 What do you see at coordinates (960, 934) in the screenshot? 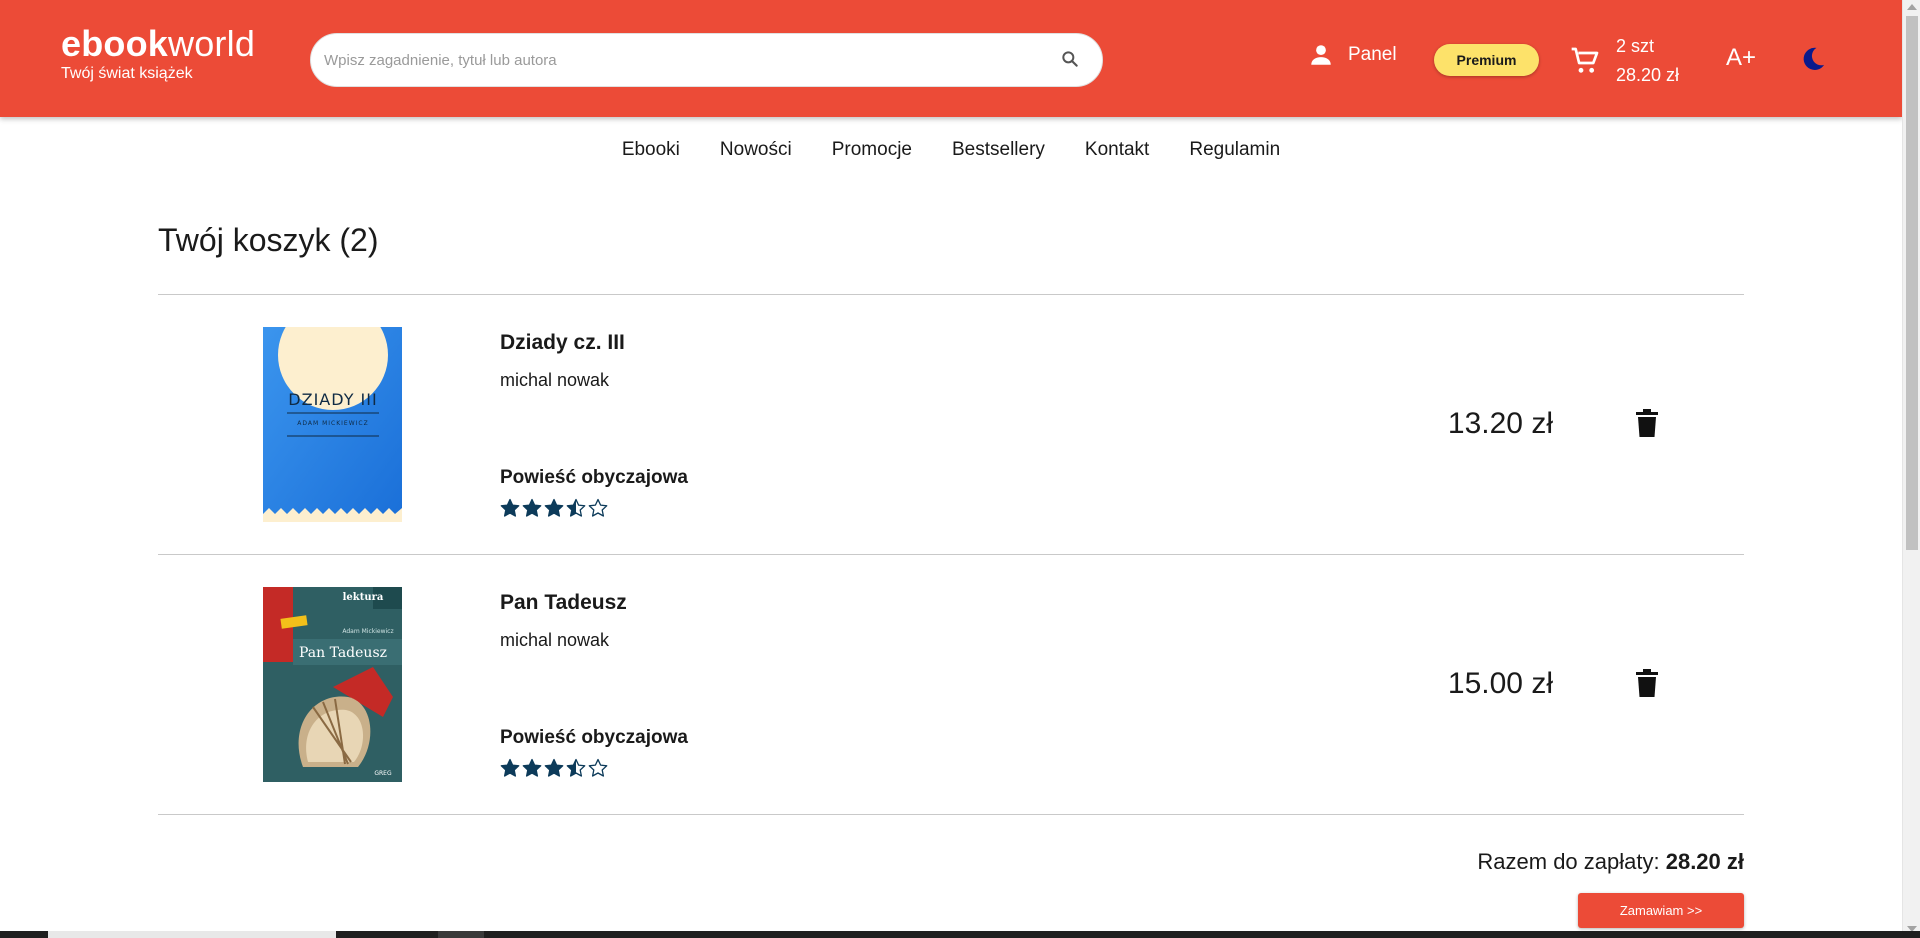
I see `taskbar-strip` at bounding box center [960, 934].